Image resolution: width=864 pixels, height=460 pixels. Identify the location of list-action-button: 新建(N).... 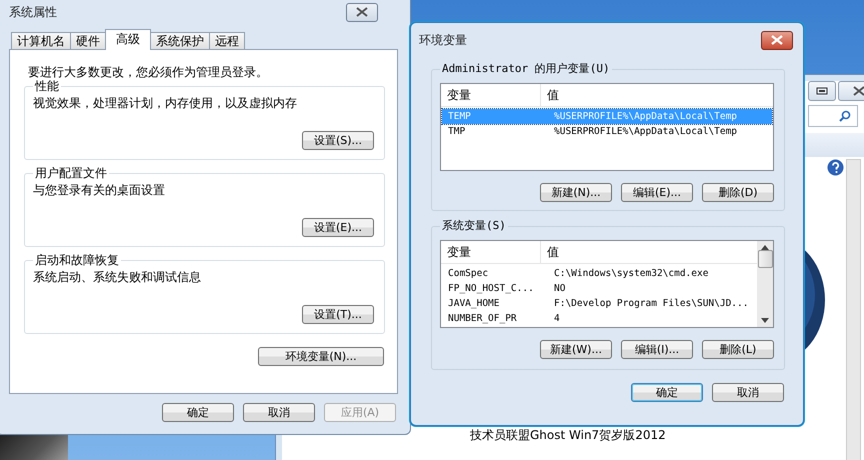
(576, 192).